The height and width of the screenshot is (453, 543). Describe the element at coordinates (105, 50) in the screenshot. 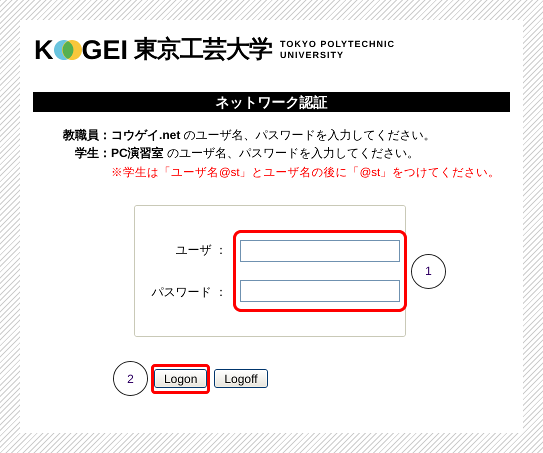

I see `logo-text: GEI` at that location.